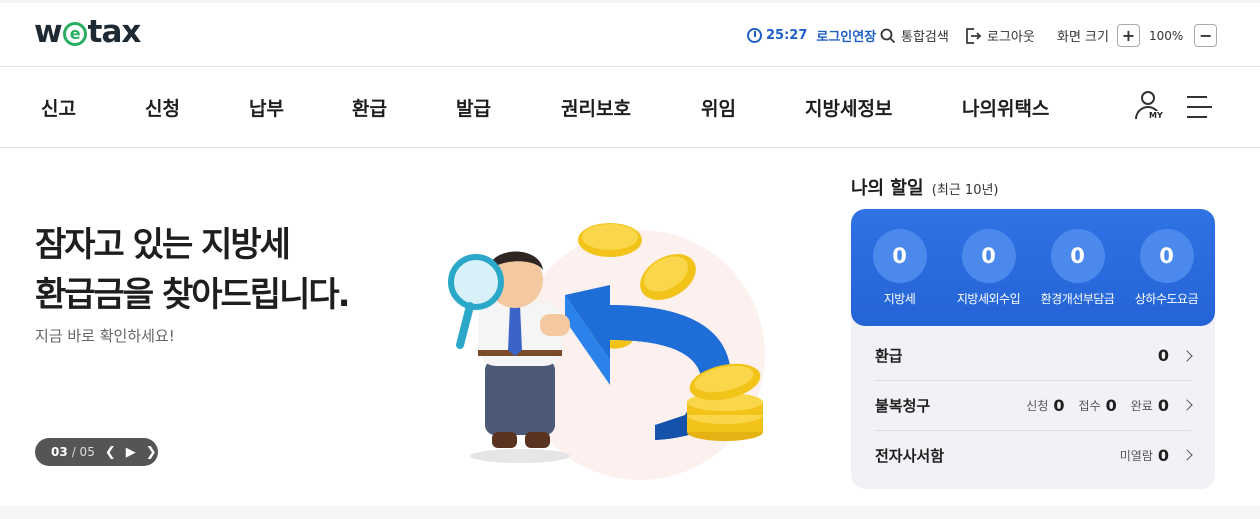 The width and height of the screenshot is (1260, 519). I want to click on screen-zoom-control: 화면 크기 + 100% −, so click(1137, 35).